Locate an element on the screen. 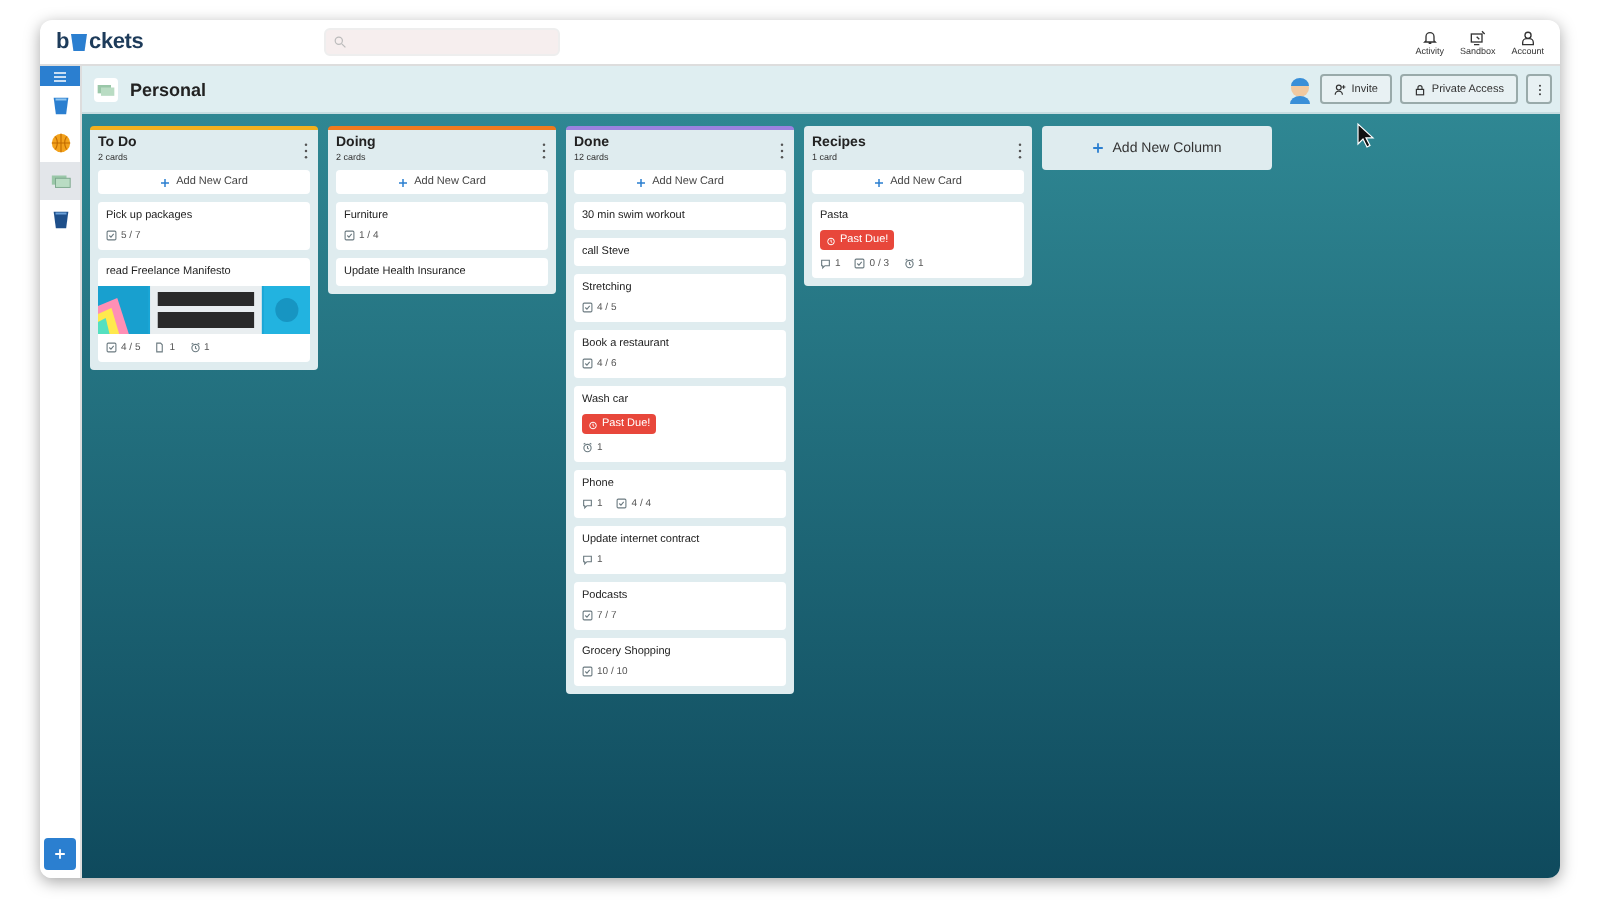  bell-icon is located at coordinates (1429, 37).